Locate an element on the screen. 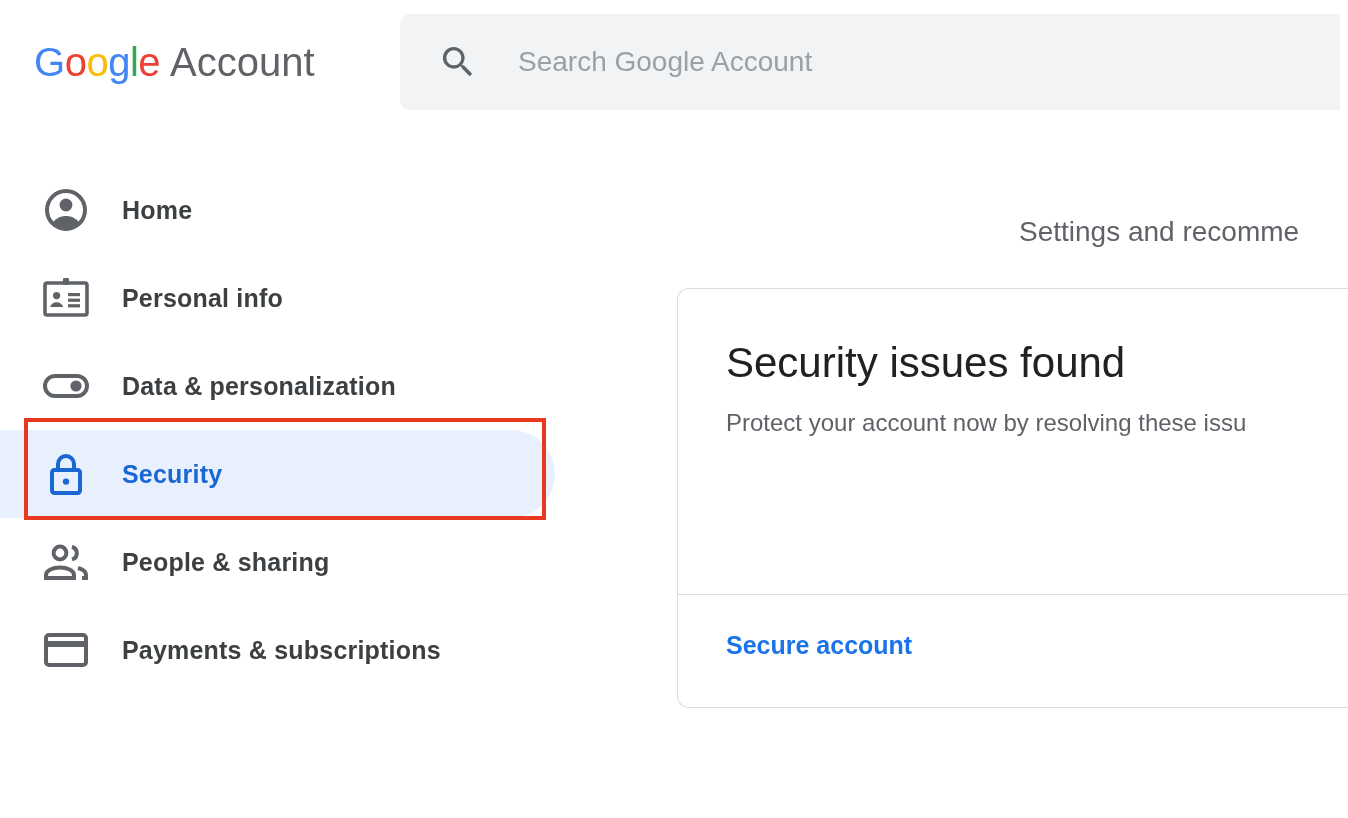  card-title: Security issues found is located at coordinates (926, 363).